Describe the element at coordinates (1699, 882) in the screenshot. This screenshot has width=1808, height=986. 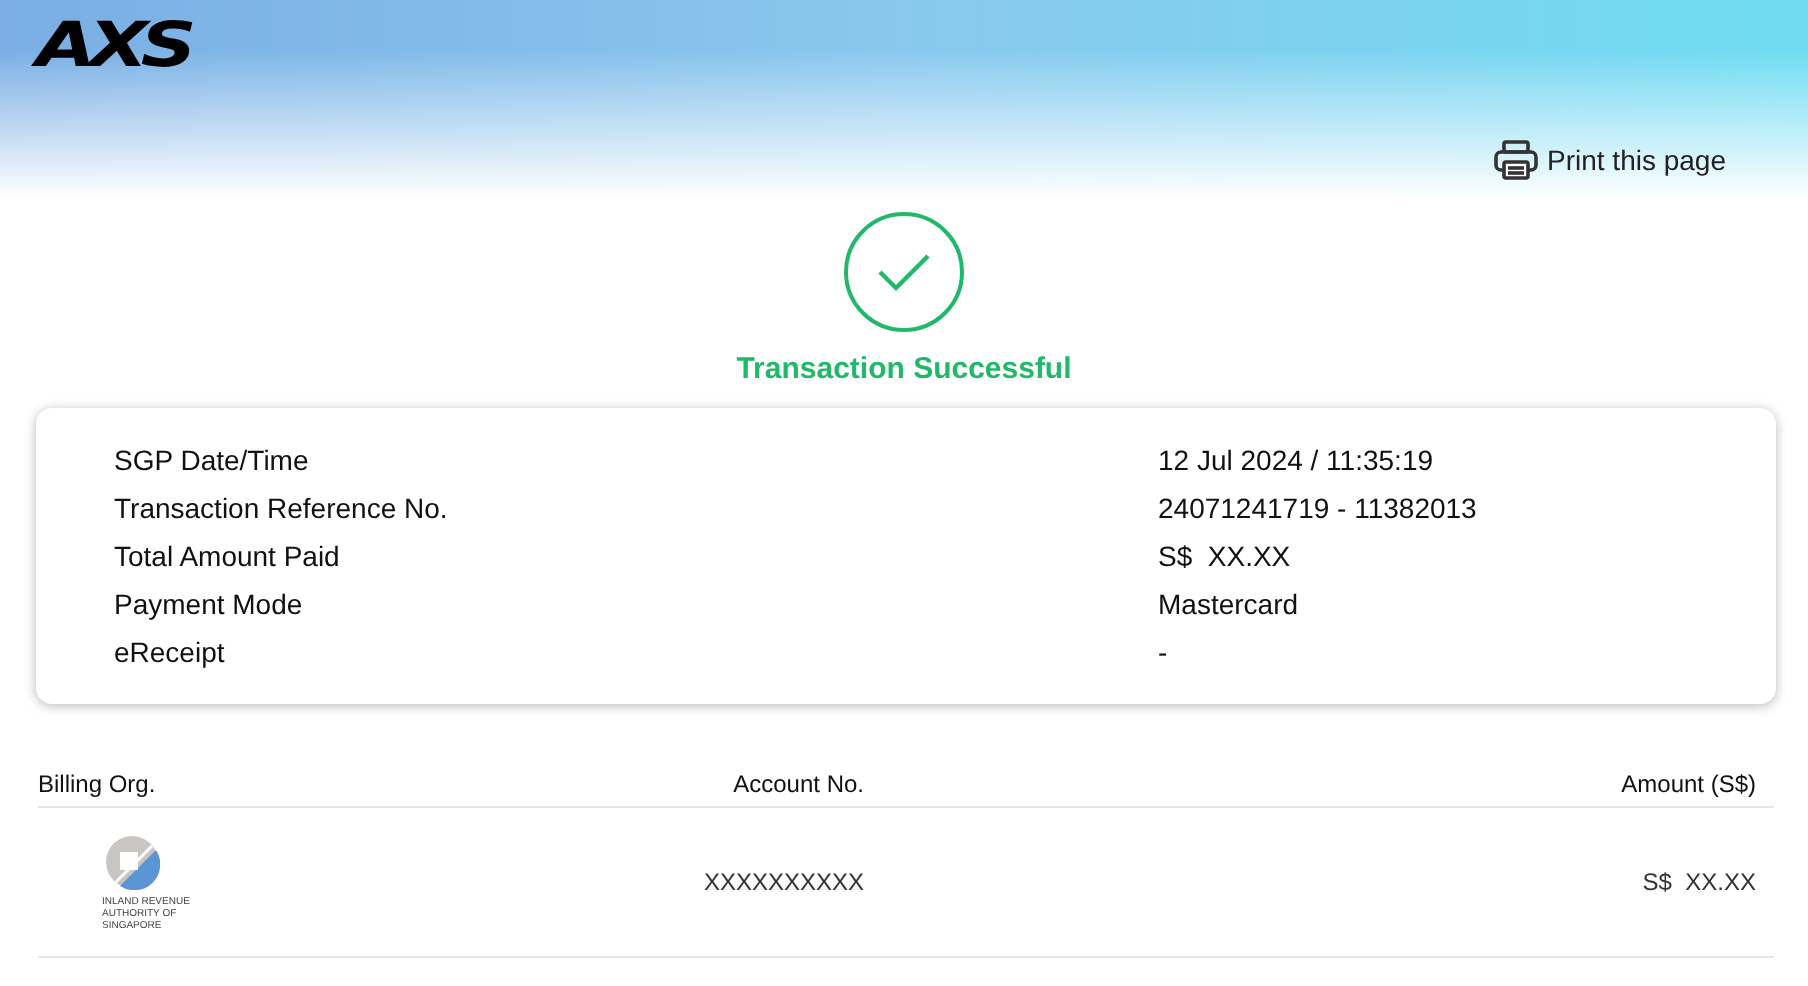
I see `table-cell-text: S$ XX.XX` at that location.